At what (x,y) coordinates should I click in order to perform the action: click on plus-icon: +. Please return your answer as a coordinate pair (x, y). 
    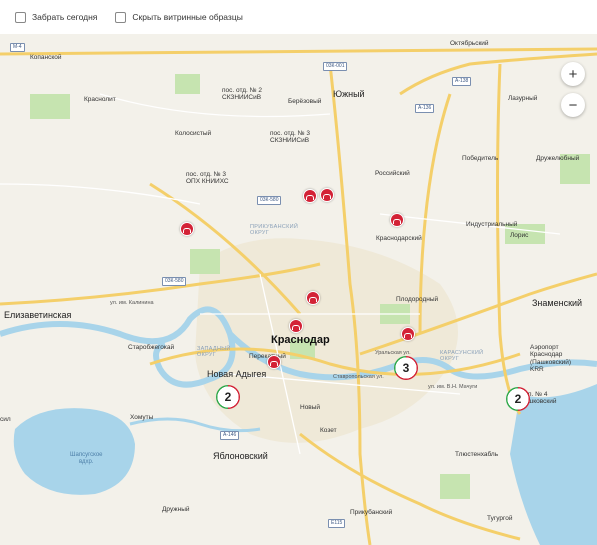
    Looking at the image, I should click on (573, 74).